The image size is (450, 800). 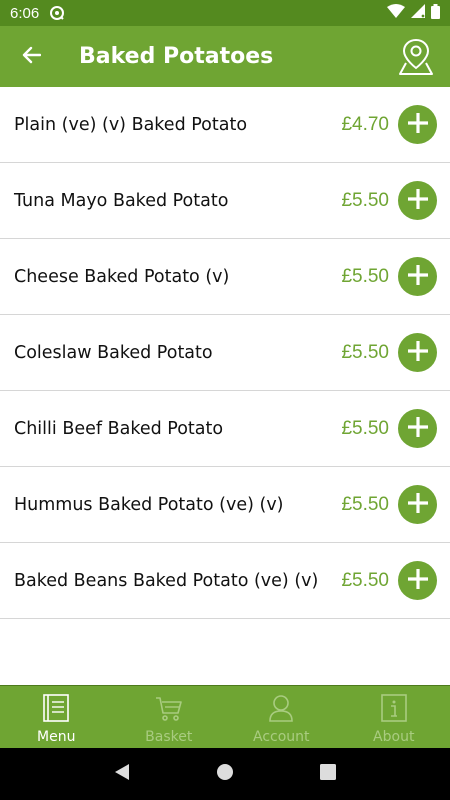 I want to click on menu-item-row: Plain (ve) (v) Baked Potato £4.70, so click(x=225, y=125).